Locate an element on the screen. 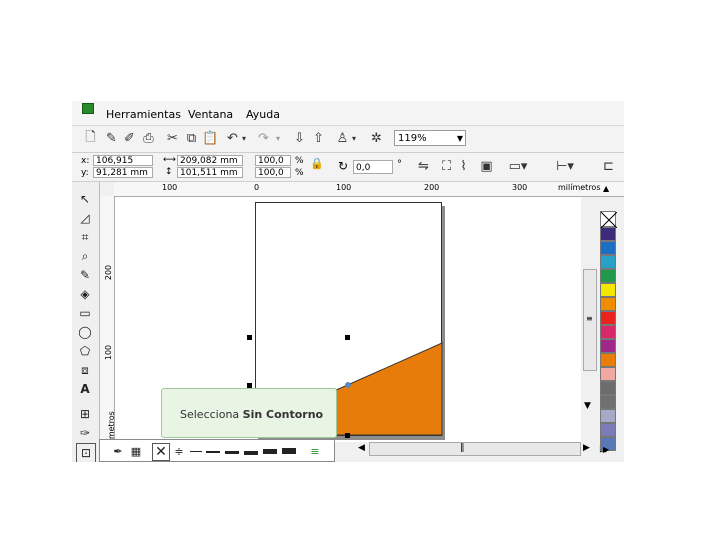 The width and height of the screenshot is (720, 540). scroll-left-arrow: ◀ is located at coordinates (361, 448).